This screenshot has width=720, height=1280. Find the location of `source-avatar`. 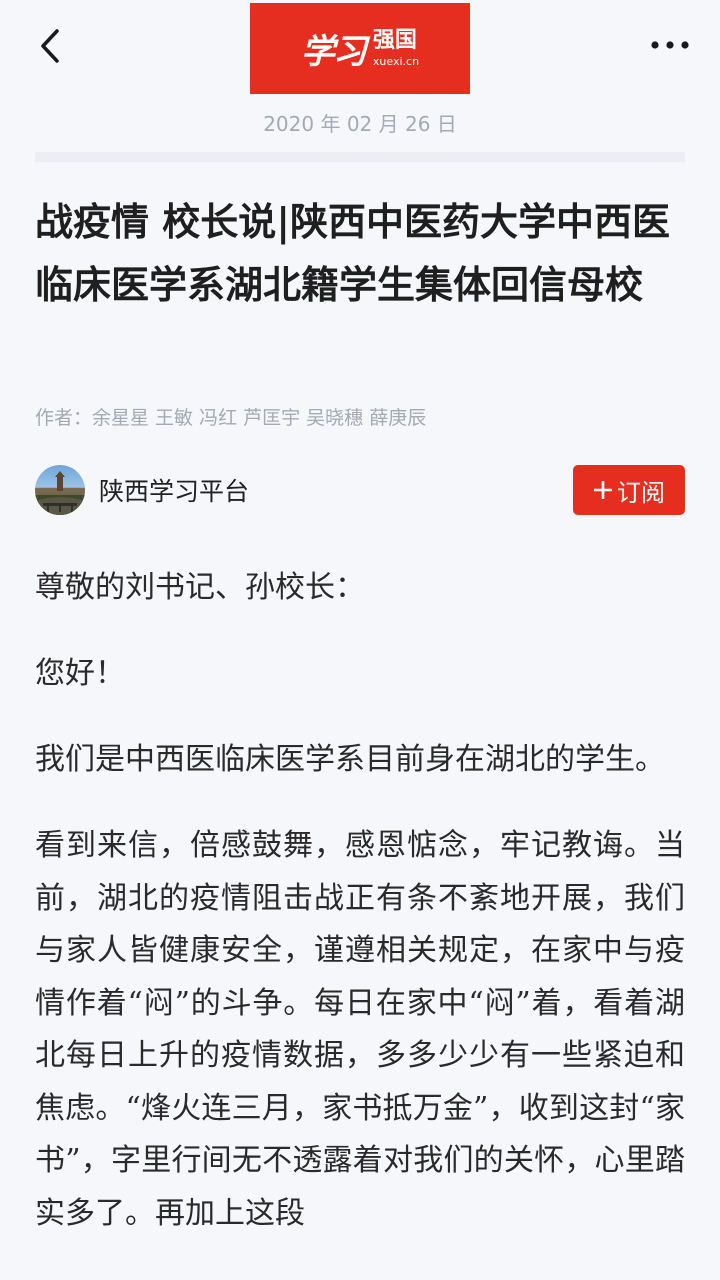

source-avatar is located at coordinates (60, 490).